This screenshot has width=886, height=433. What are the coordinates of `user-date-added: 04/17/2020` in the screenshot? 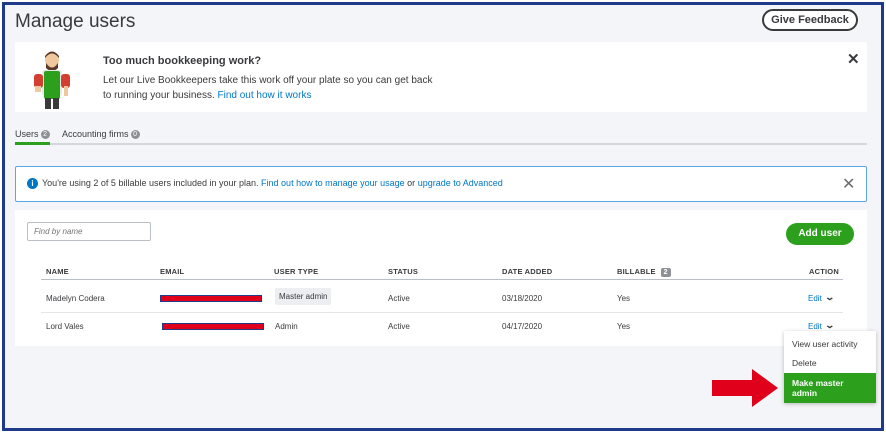 It's located at (522, 326).